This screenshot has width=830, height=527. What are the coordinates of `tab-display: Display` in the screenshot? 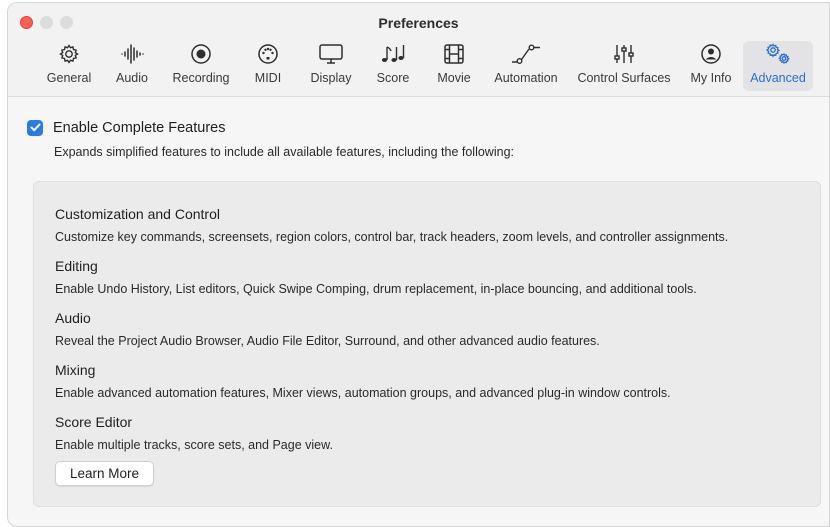 It's located at (331, 66).